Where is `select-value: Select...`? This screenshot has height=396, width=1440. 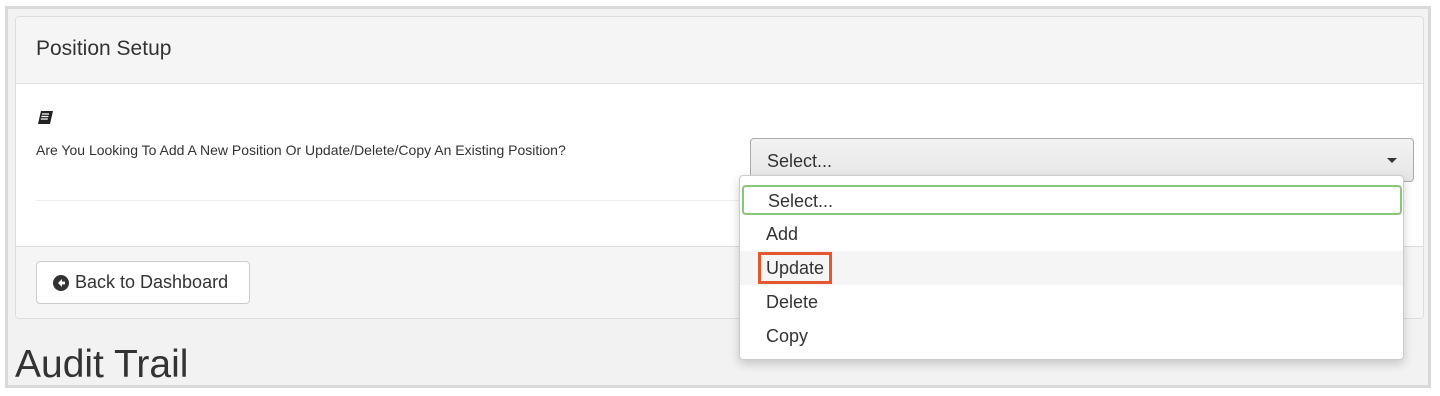
select-value: Select... is located at coordinates (800, 161).